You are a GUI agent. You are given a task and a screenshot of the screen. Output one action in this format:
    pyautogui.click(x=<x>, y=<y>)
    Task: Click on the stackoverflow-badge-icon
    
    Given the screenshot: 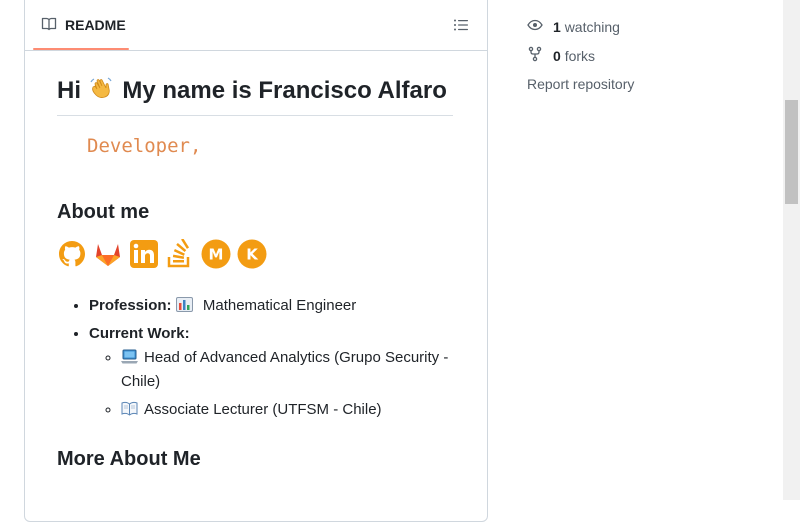 What is the action you would take?
    pyautogui.click(x=180, y=254)
    